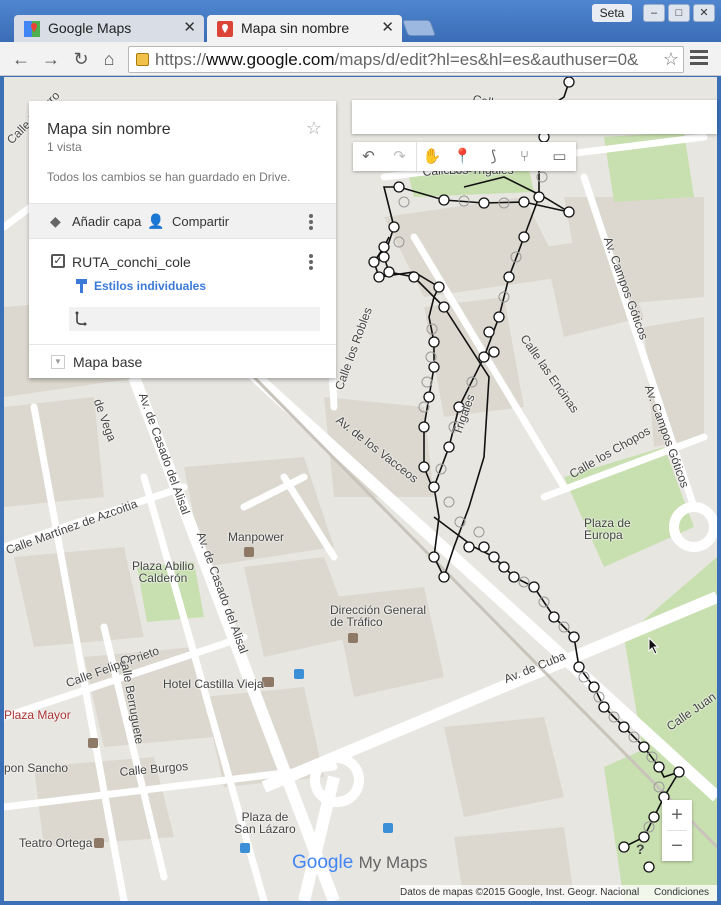 The width and height of the screenshot is (721, 905). I want to click on google-my-maps-logo: Google My Maps, so click(360, 863).